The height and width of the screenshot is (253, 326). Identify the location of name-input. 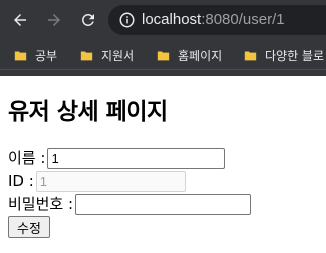
(136, 158).